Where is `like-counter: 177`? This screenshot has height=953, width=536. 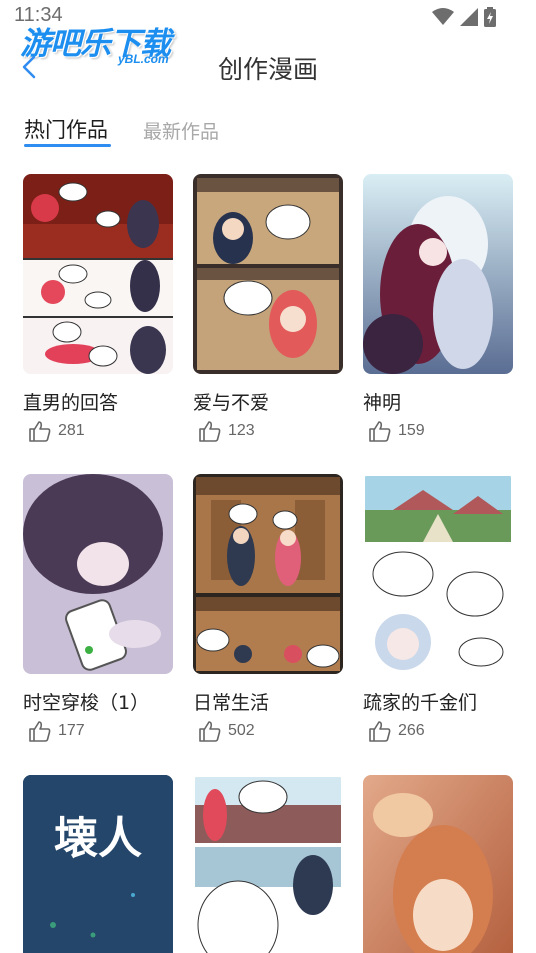 like-counter: 177 is located at coordinates (56, 731).